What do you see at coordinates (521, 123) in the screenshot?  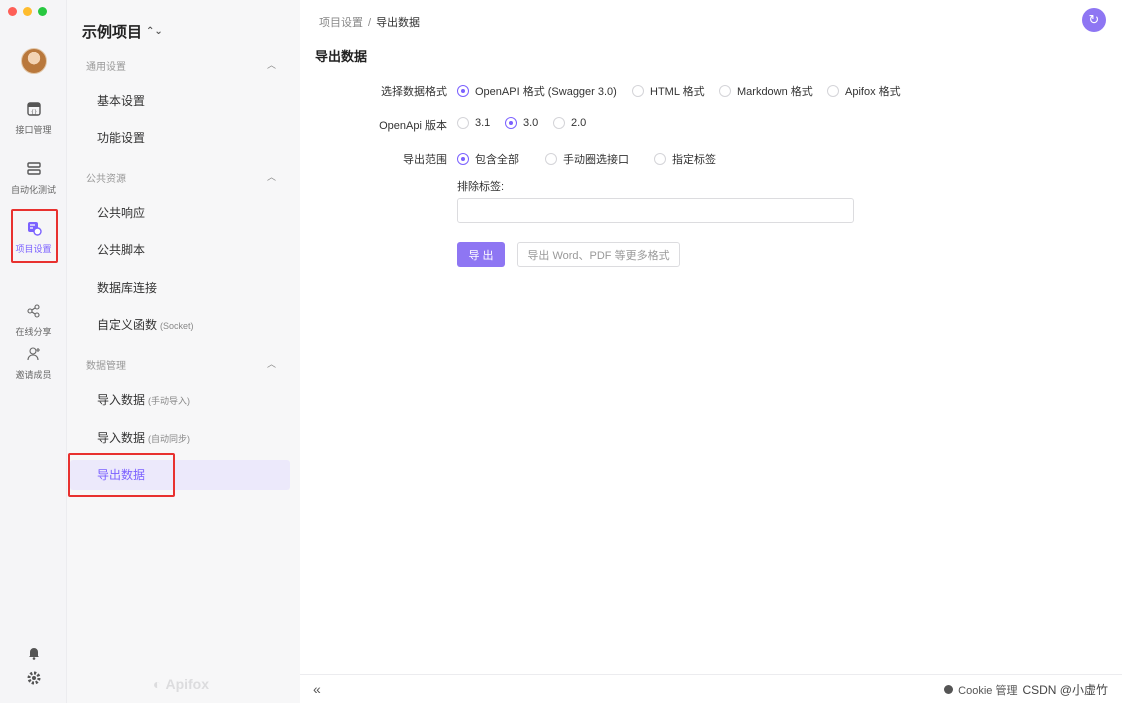 I see `radio-version-3-0: 3.0` at bounding box center [521, 123].